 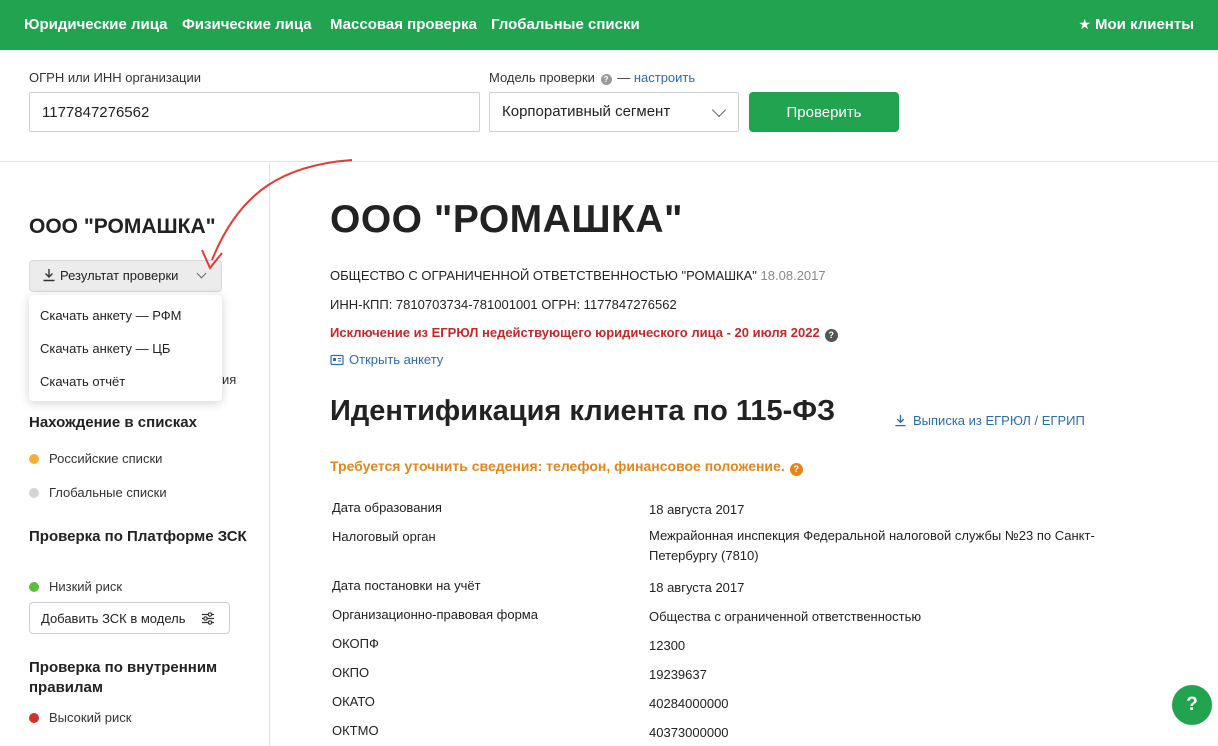 I want to click on lists-section-title: Нахождение в списках, so click(x=113, y=422).